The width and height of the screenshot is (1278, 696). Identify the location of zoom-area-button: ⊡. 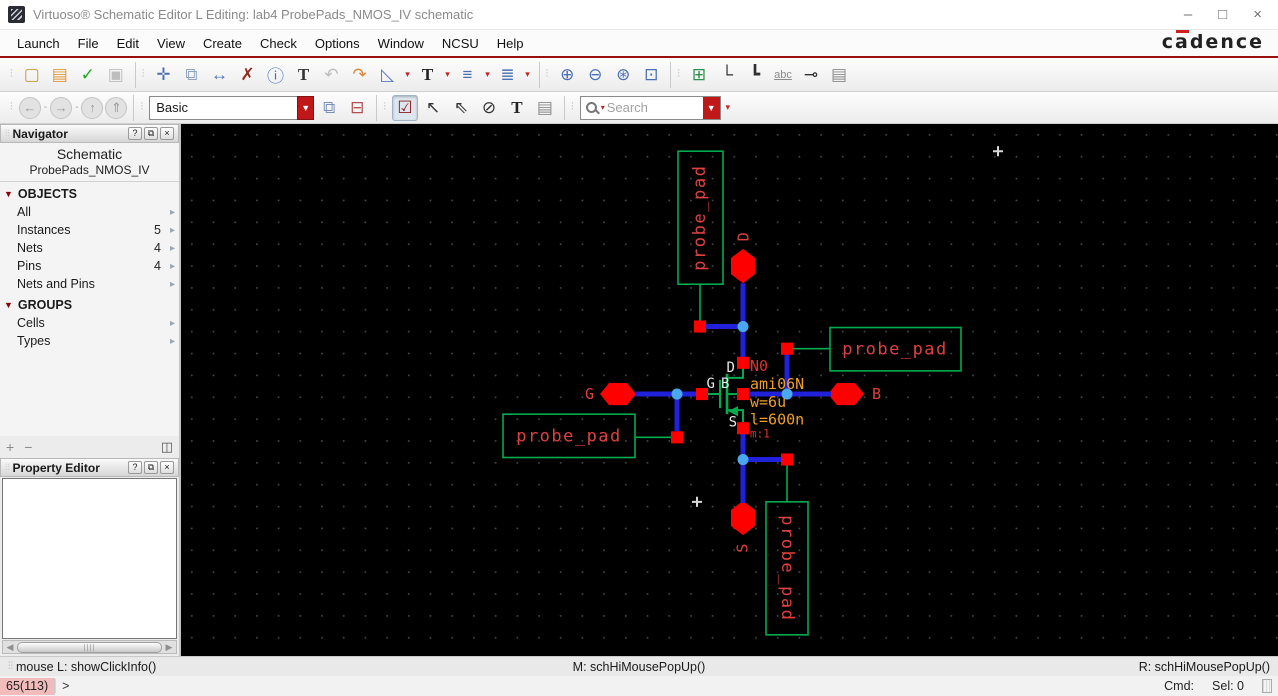
(651, 75).